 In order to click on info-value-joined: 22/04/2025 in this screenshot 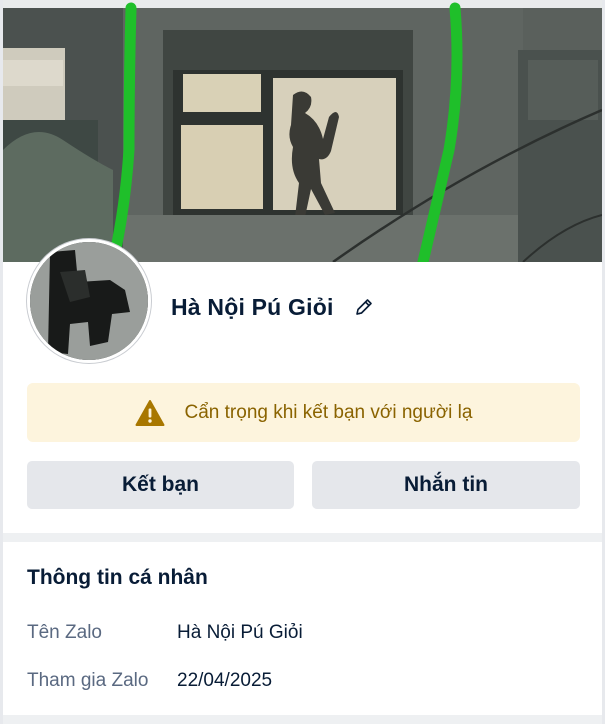, I will do `click(225, 680)`.